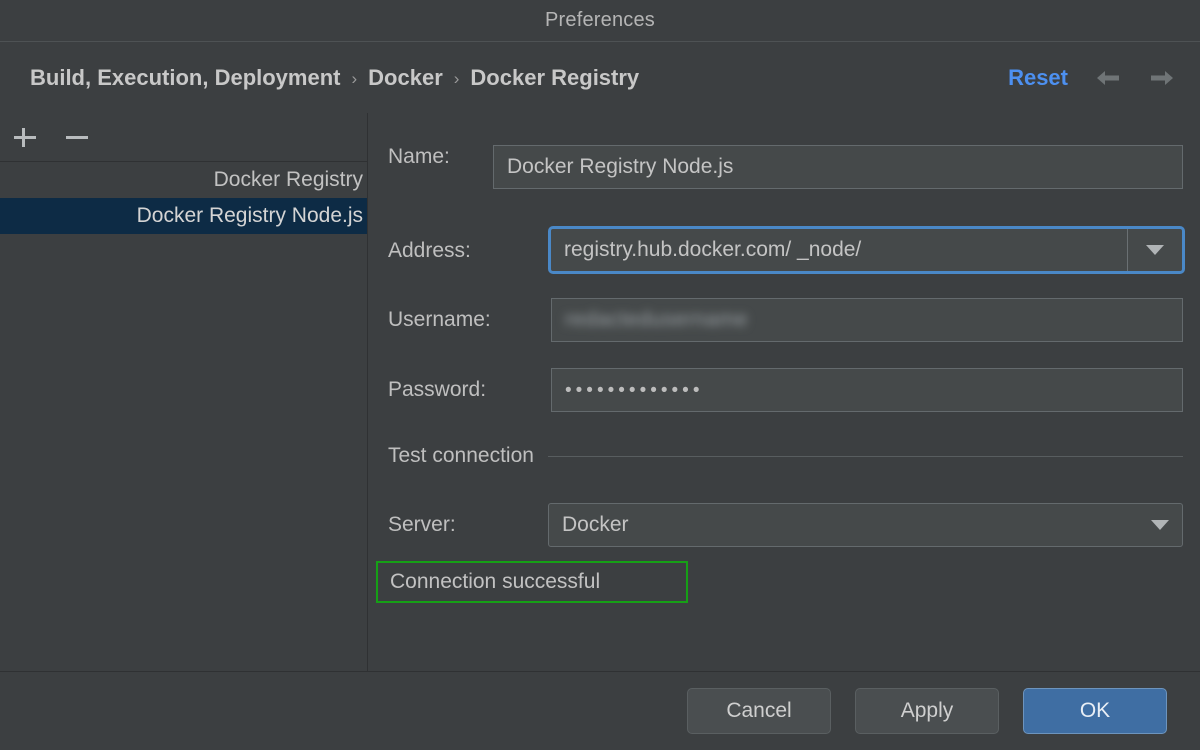 This screenshot has height=750, width=1200. I want to click on cancel-button: Cancel, so click(759, 711).